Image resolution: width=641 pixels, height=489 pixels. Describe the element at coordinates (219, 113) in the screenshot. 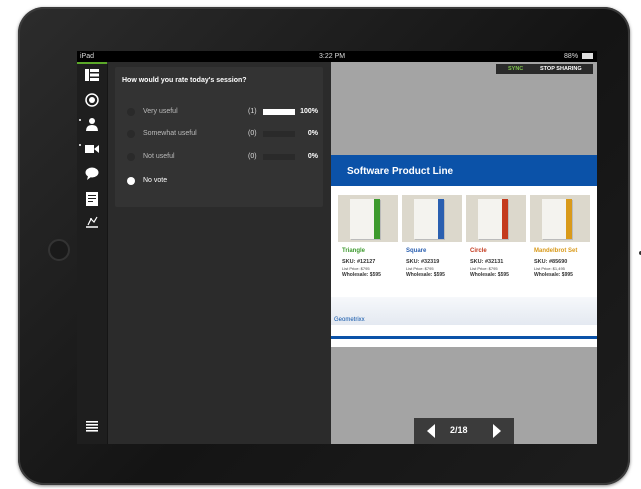

I see `poll-option-very-useful: Very useful (1) 100%` at that location.